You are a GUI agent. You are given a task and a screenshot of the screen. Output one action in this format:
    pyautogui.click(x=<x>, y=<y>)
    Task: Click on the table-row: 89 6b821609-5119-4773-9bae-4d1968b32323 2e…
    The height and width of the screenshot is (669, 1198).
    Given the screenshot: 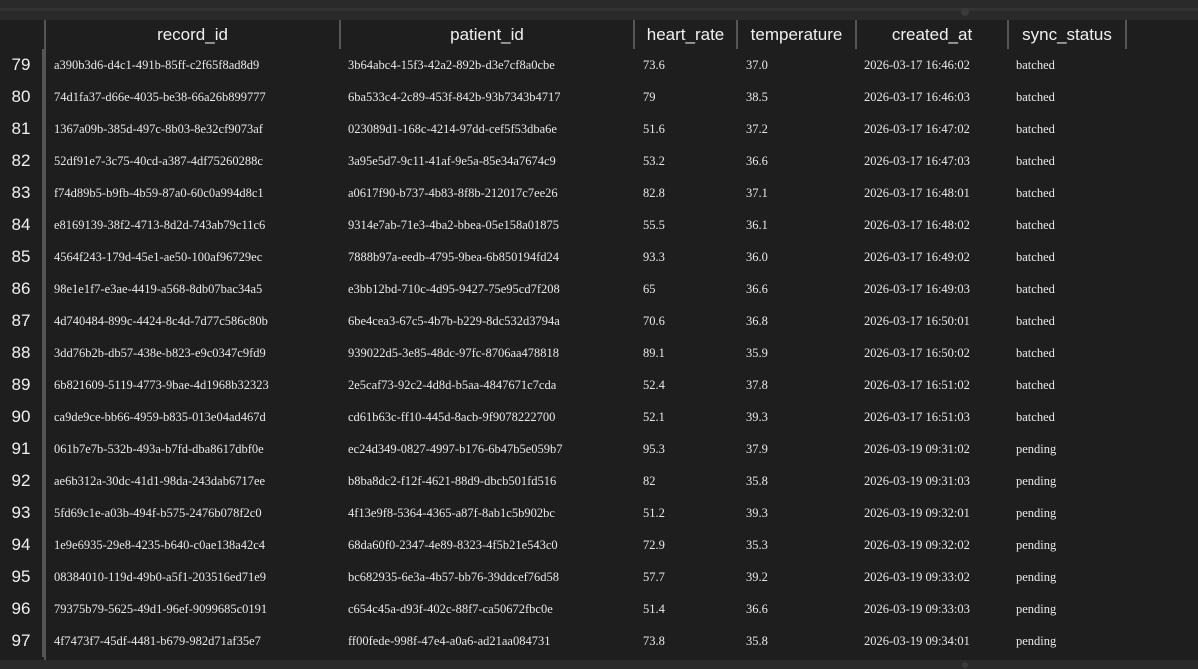 What is the action you would take?
    pyautogui.click(x=599, y=385)
    